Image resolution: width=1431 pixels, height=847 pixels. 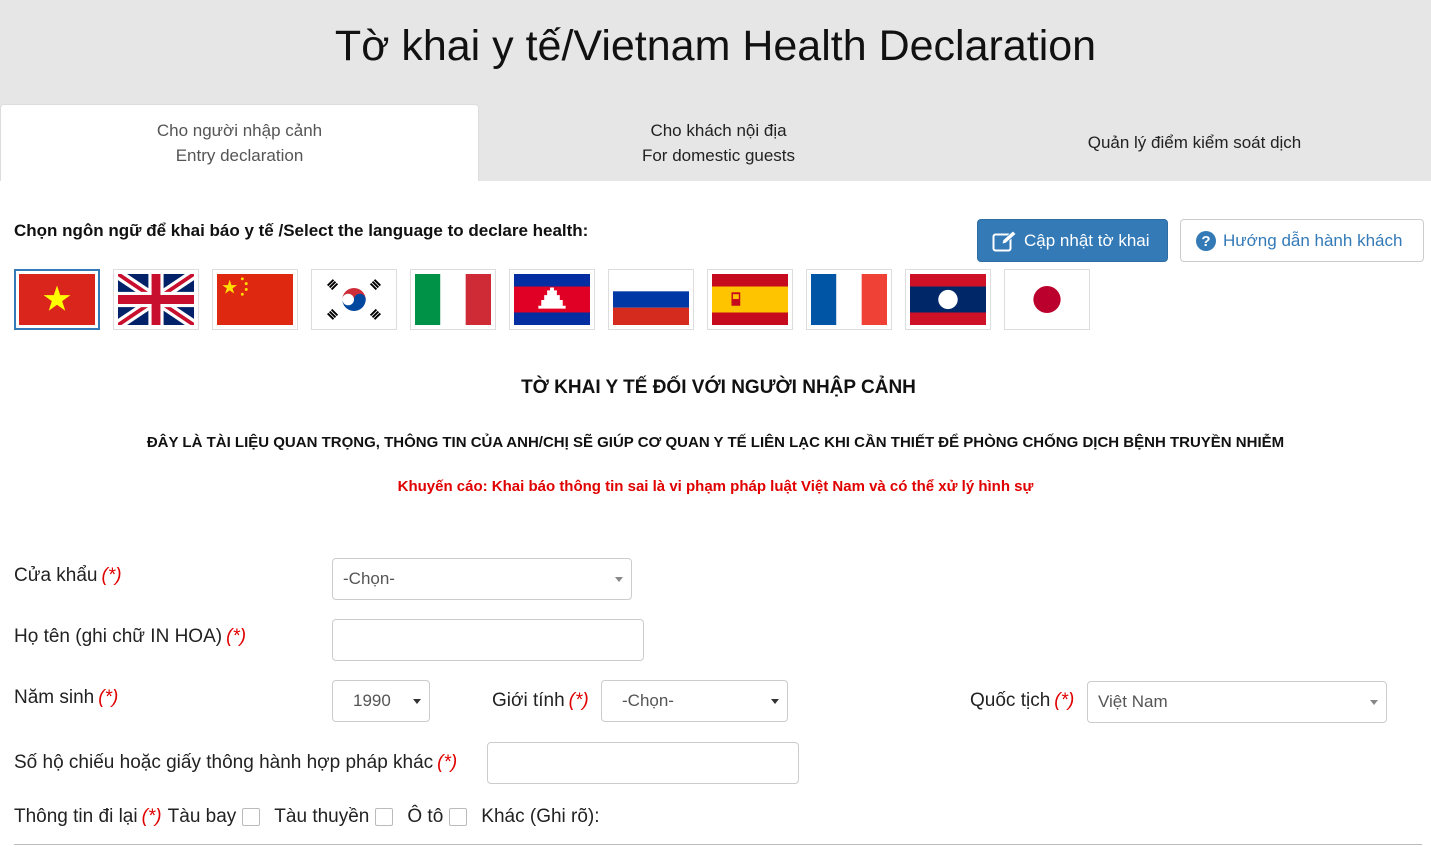 I want to click on birth-year-select: 1990, so click(x=381, y=701).